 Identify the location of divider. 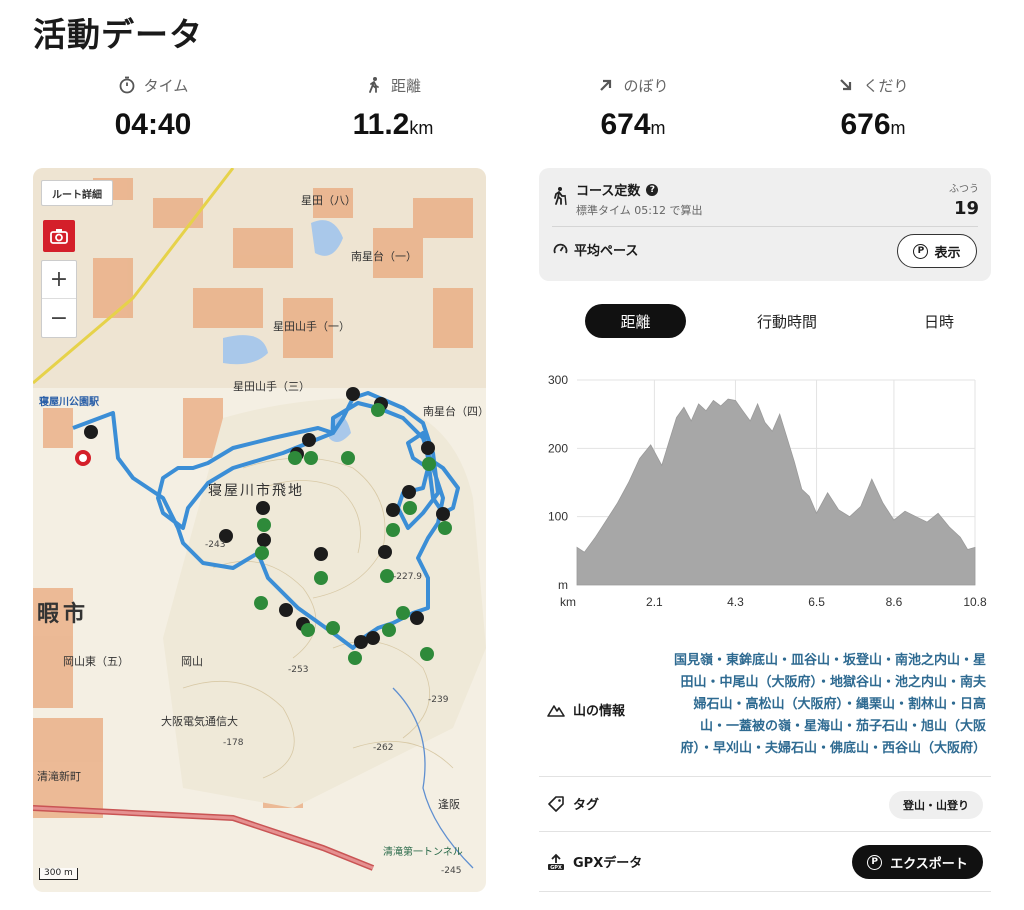
(765, 226).